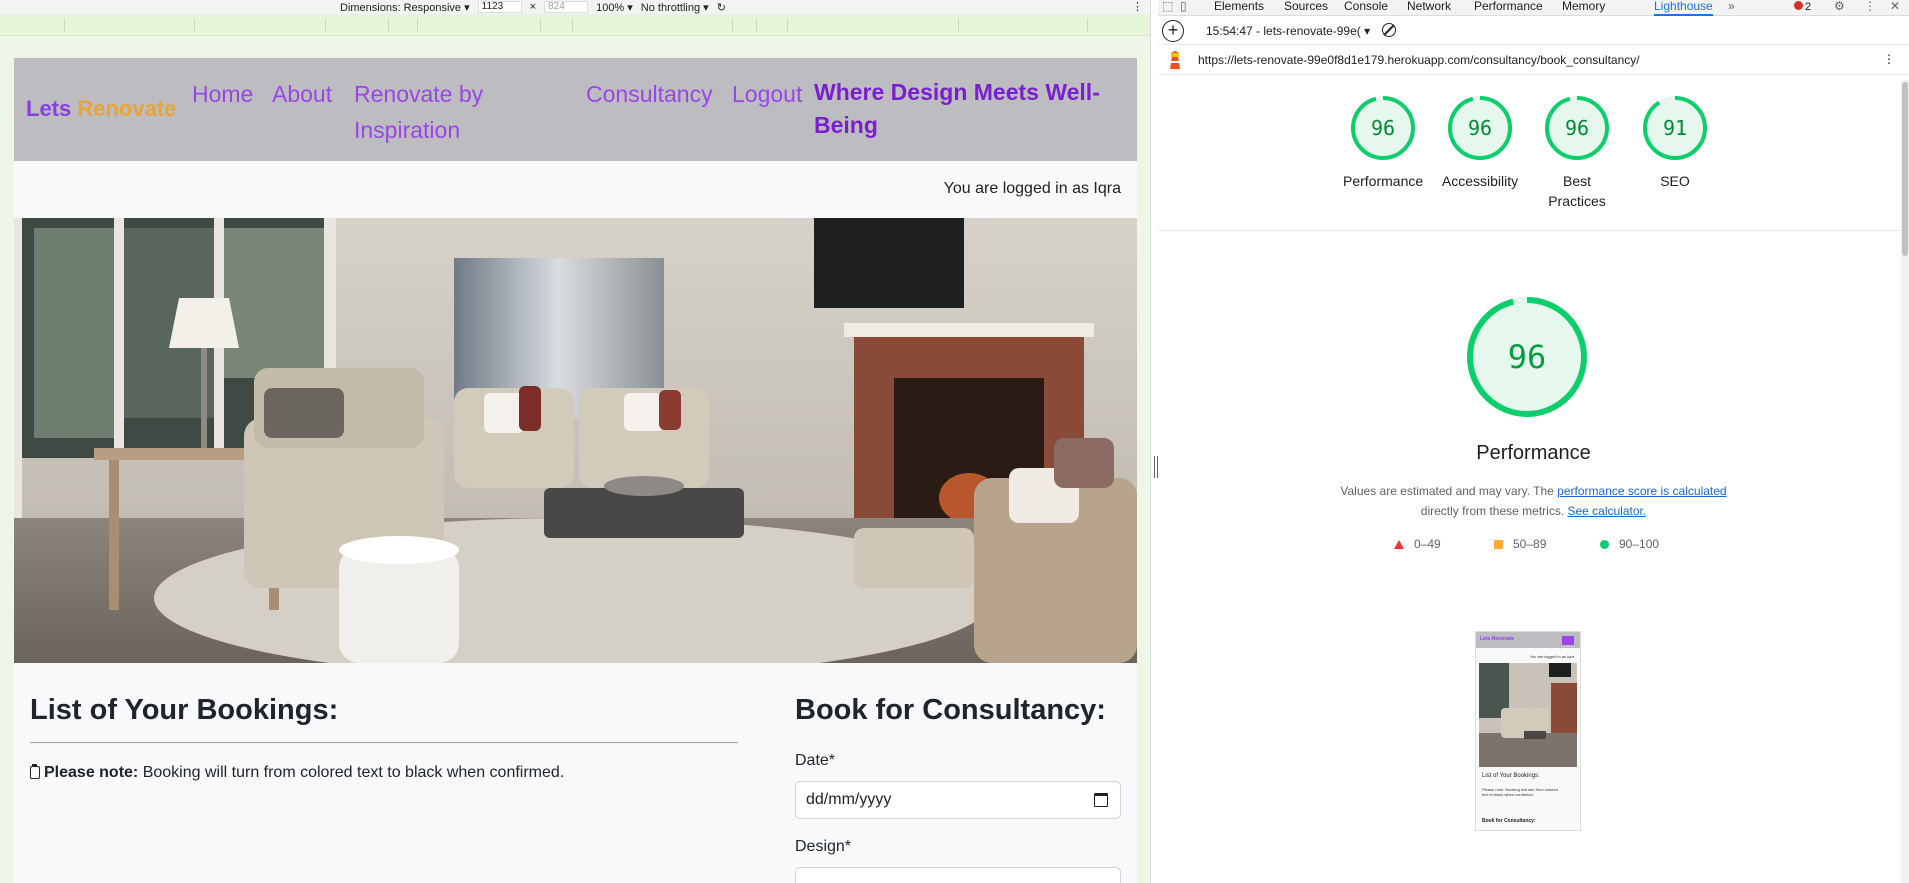 This screenshot has height=883, width=1909. What do you see at coordinates (1175, 60) in the screenshot?
I see `lighthouse-logo-icon` at bounding box center [1175, 60].